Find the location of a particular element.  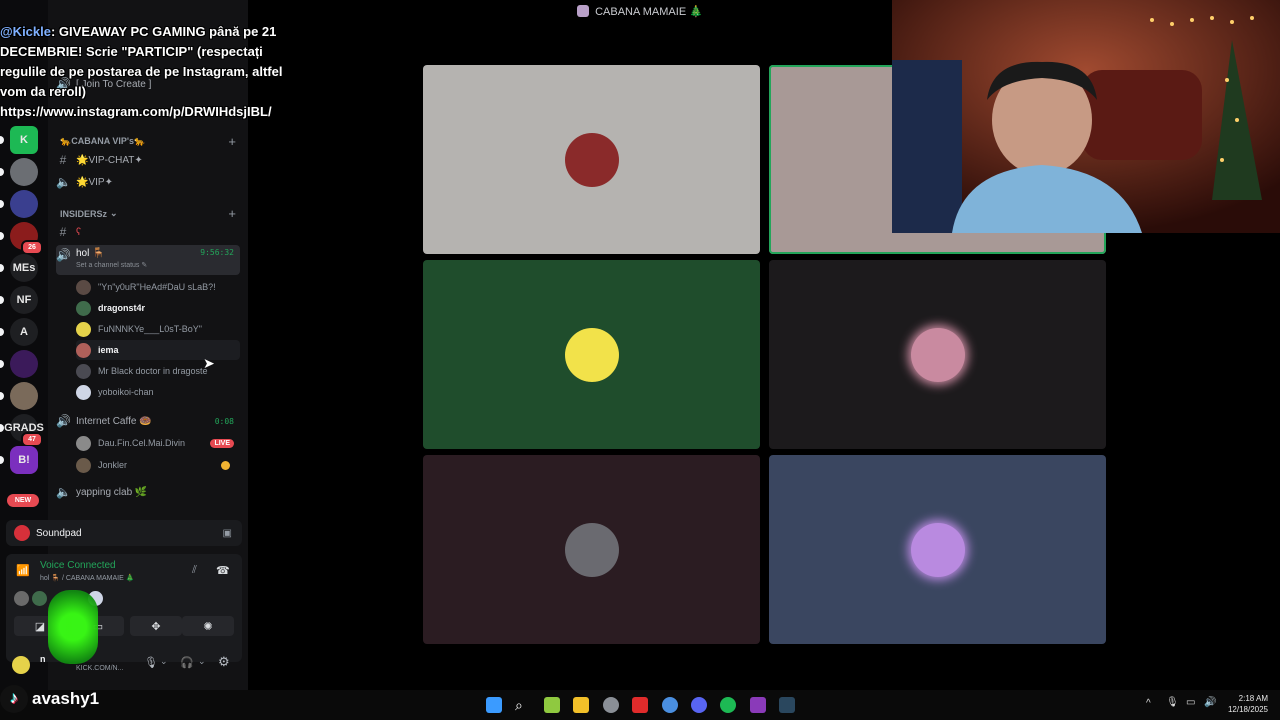

activity-icon is located at coordinates (225, 465).